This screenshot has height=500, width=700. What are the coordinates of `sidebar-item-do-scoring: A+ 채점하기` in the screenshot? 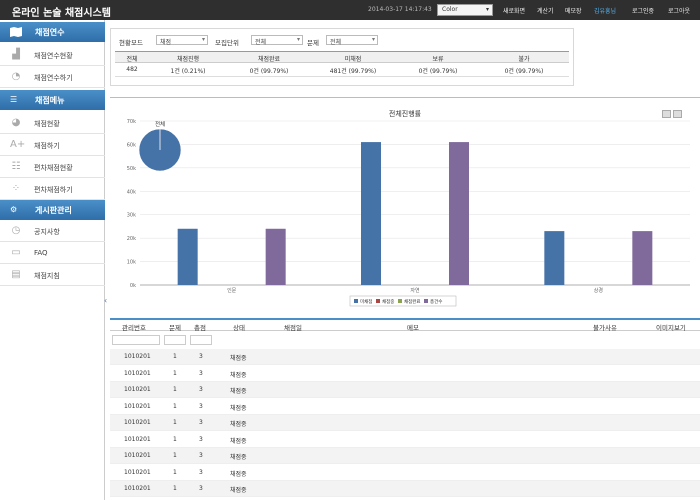 It's located at (52, 145).